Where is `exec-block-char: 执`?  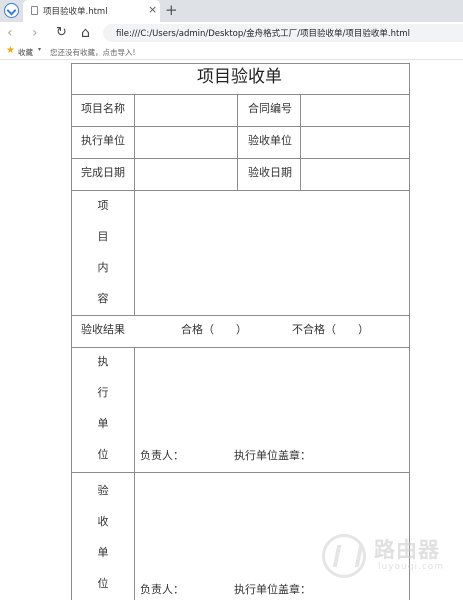 exec-block-char: 执 is located at coordinates (103, 361).